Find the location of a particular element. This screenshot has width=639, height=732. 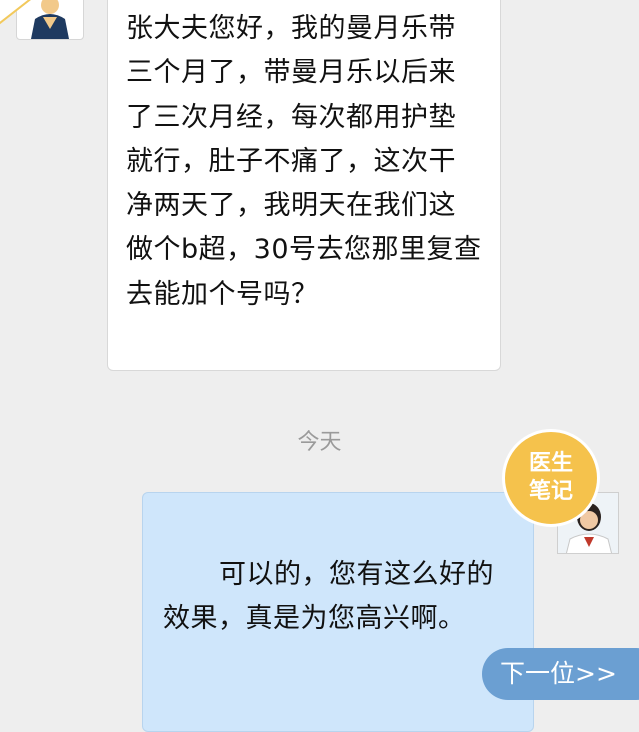

next-patient-button: 下一位>> is located at coordinates (560, 674).